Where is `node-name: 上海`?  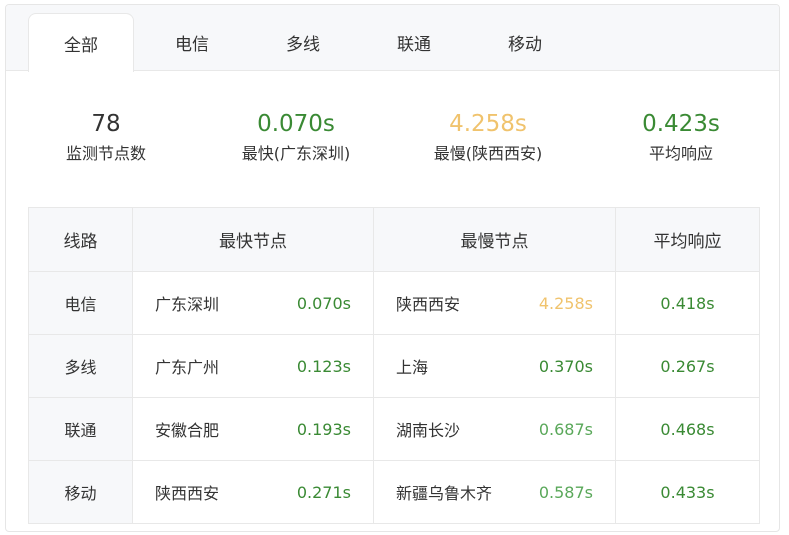 node-name: 上海 is located at coordinates (412, 367).